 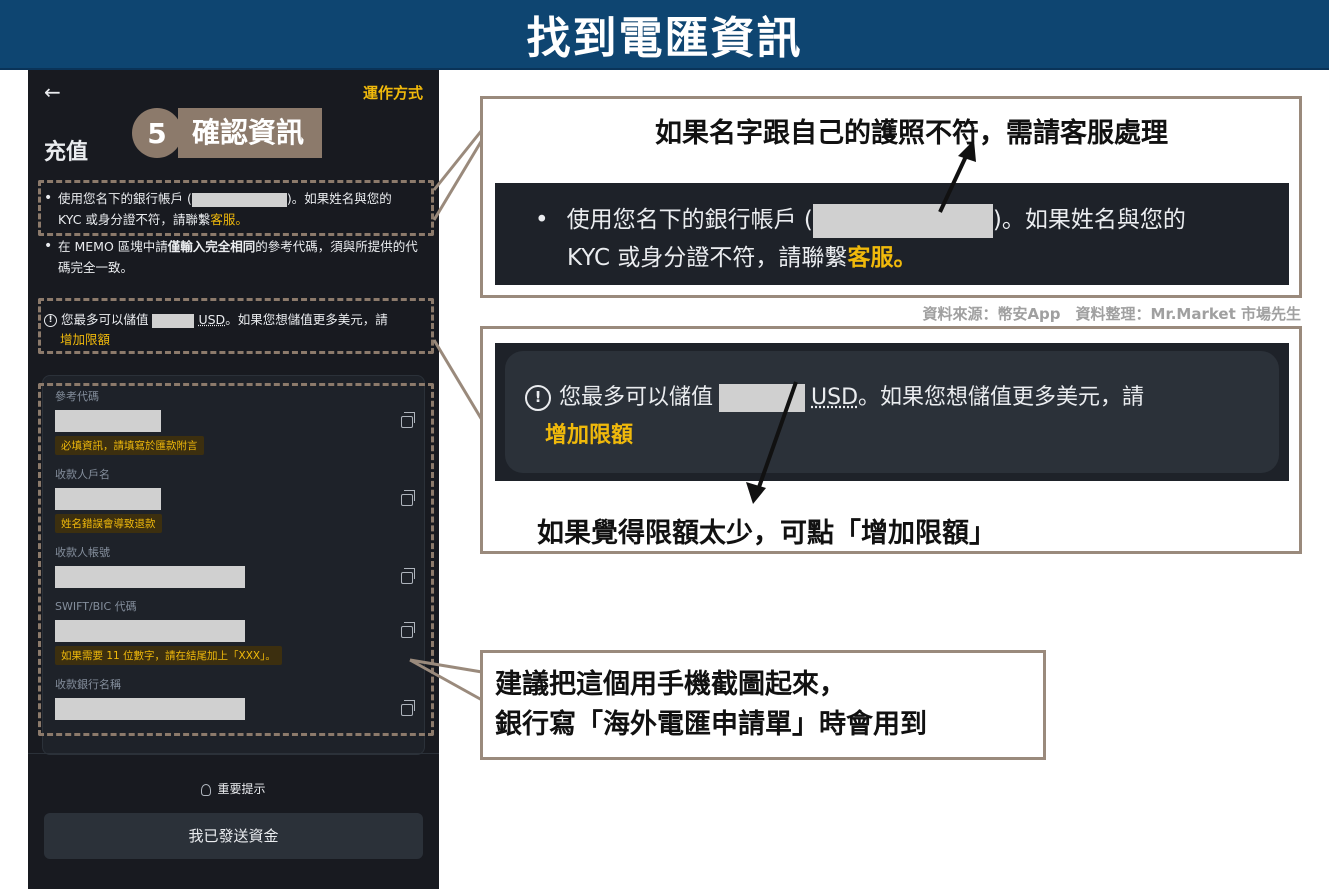 I want to click on highlight-box-bank-account, so click(x=236, y=208).